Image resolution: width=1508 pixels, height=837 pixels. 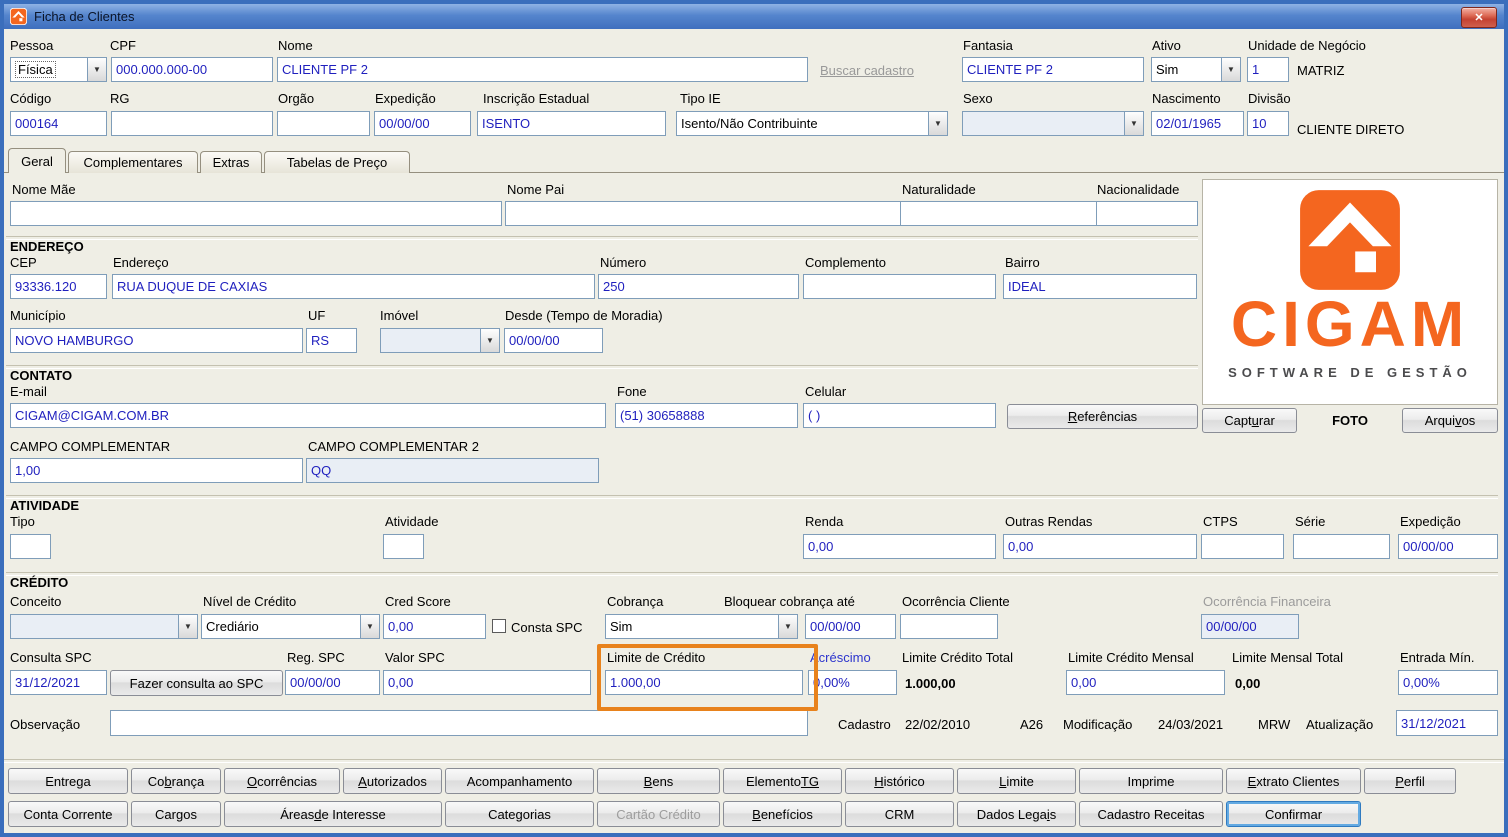 I want to click on tab-tabelas-de-preco: Tabelas de Preço, so click(x=337, y=162).